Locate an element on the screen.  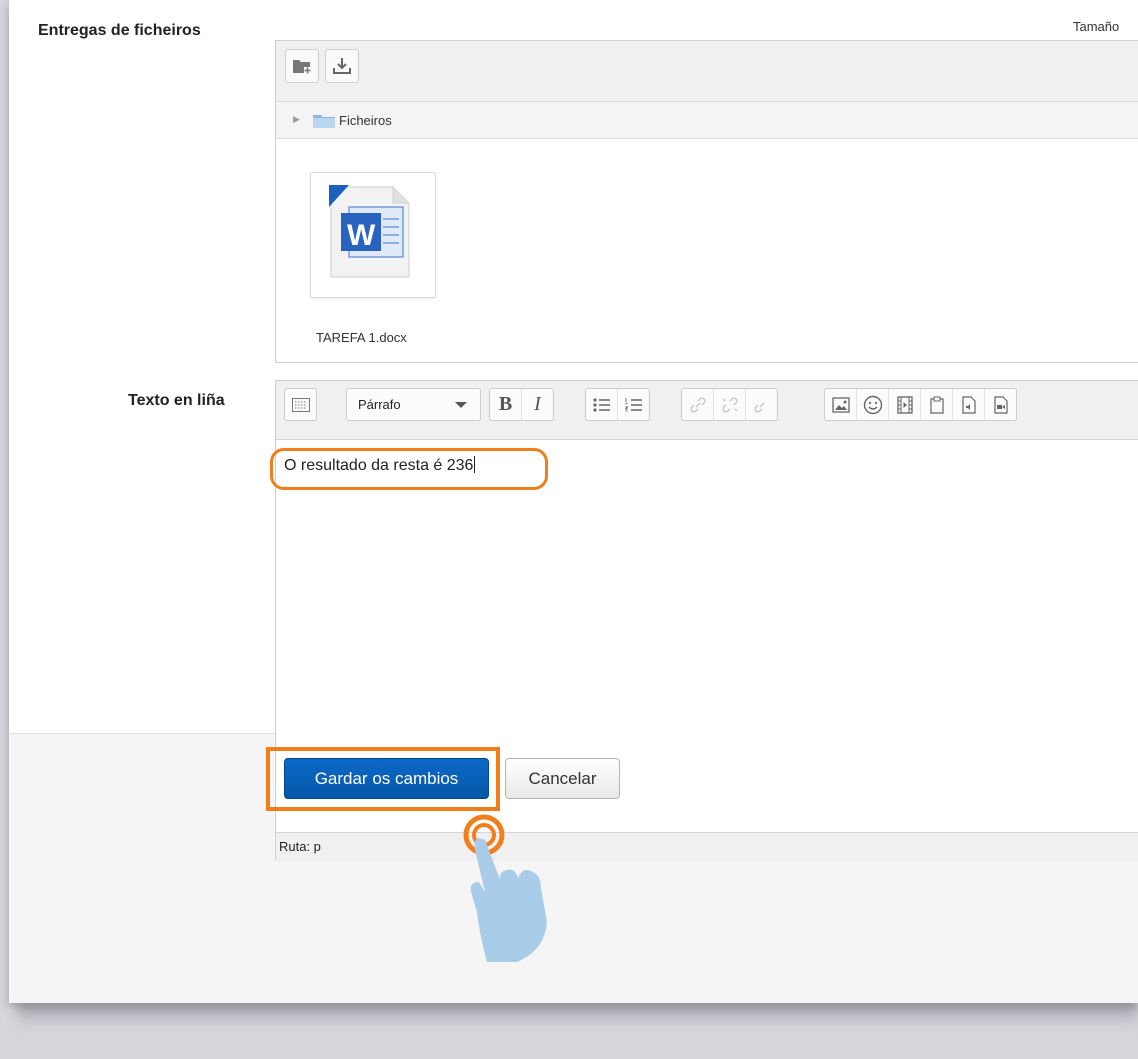
italic-icon: I is located at coordinates (537, 404).